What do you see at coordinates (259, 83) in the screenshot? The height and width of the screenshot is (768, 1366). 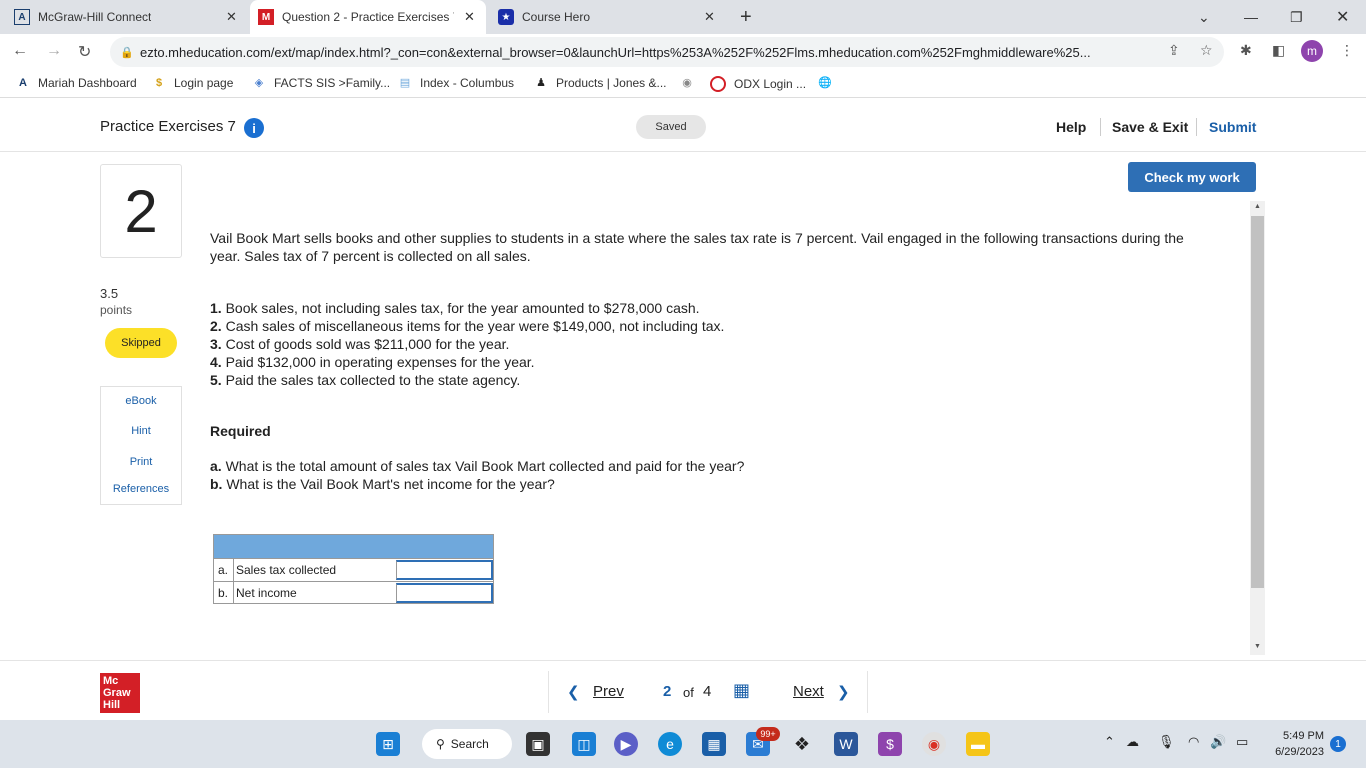 I see `facts-icon: ◈` at bounding box center [259, 83].